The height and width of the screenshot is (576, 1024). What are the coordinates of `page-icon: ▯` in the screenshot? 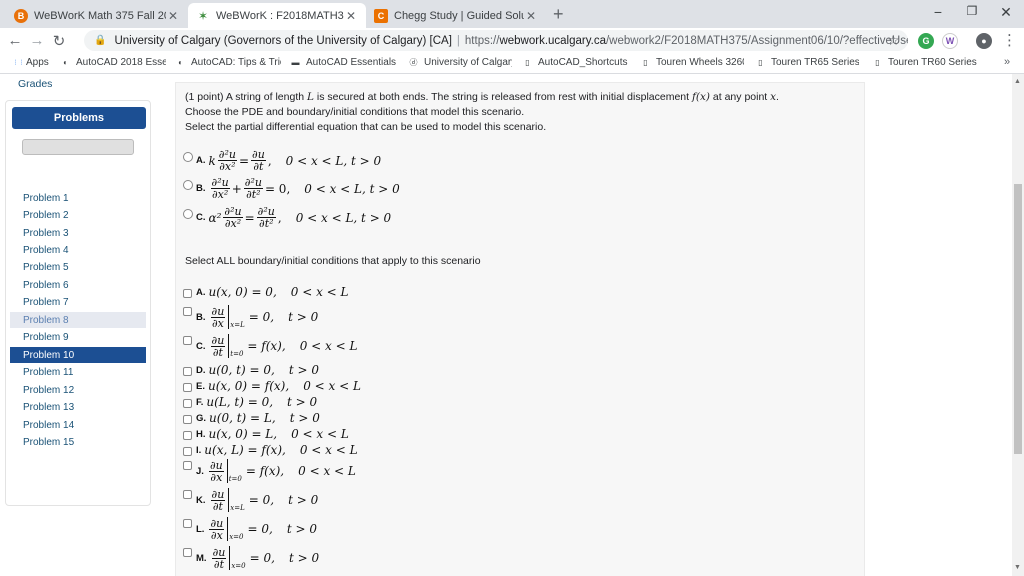 It's located at (760, 62).